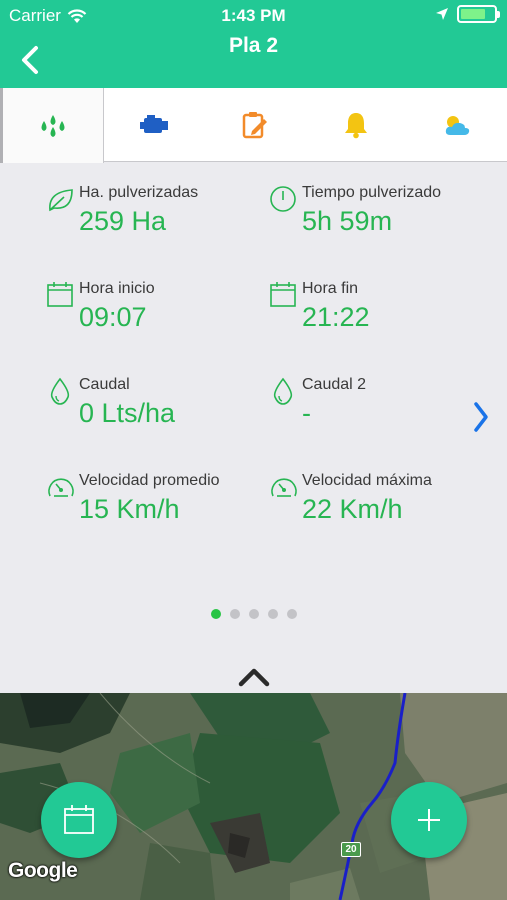 This screenshot has height=900, width=507. Describe the element at coordinates (127, 413) in the screenshot. I see `stat-value: 0 Lts/ha` at that location.